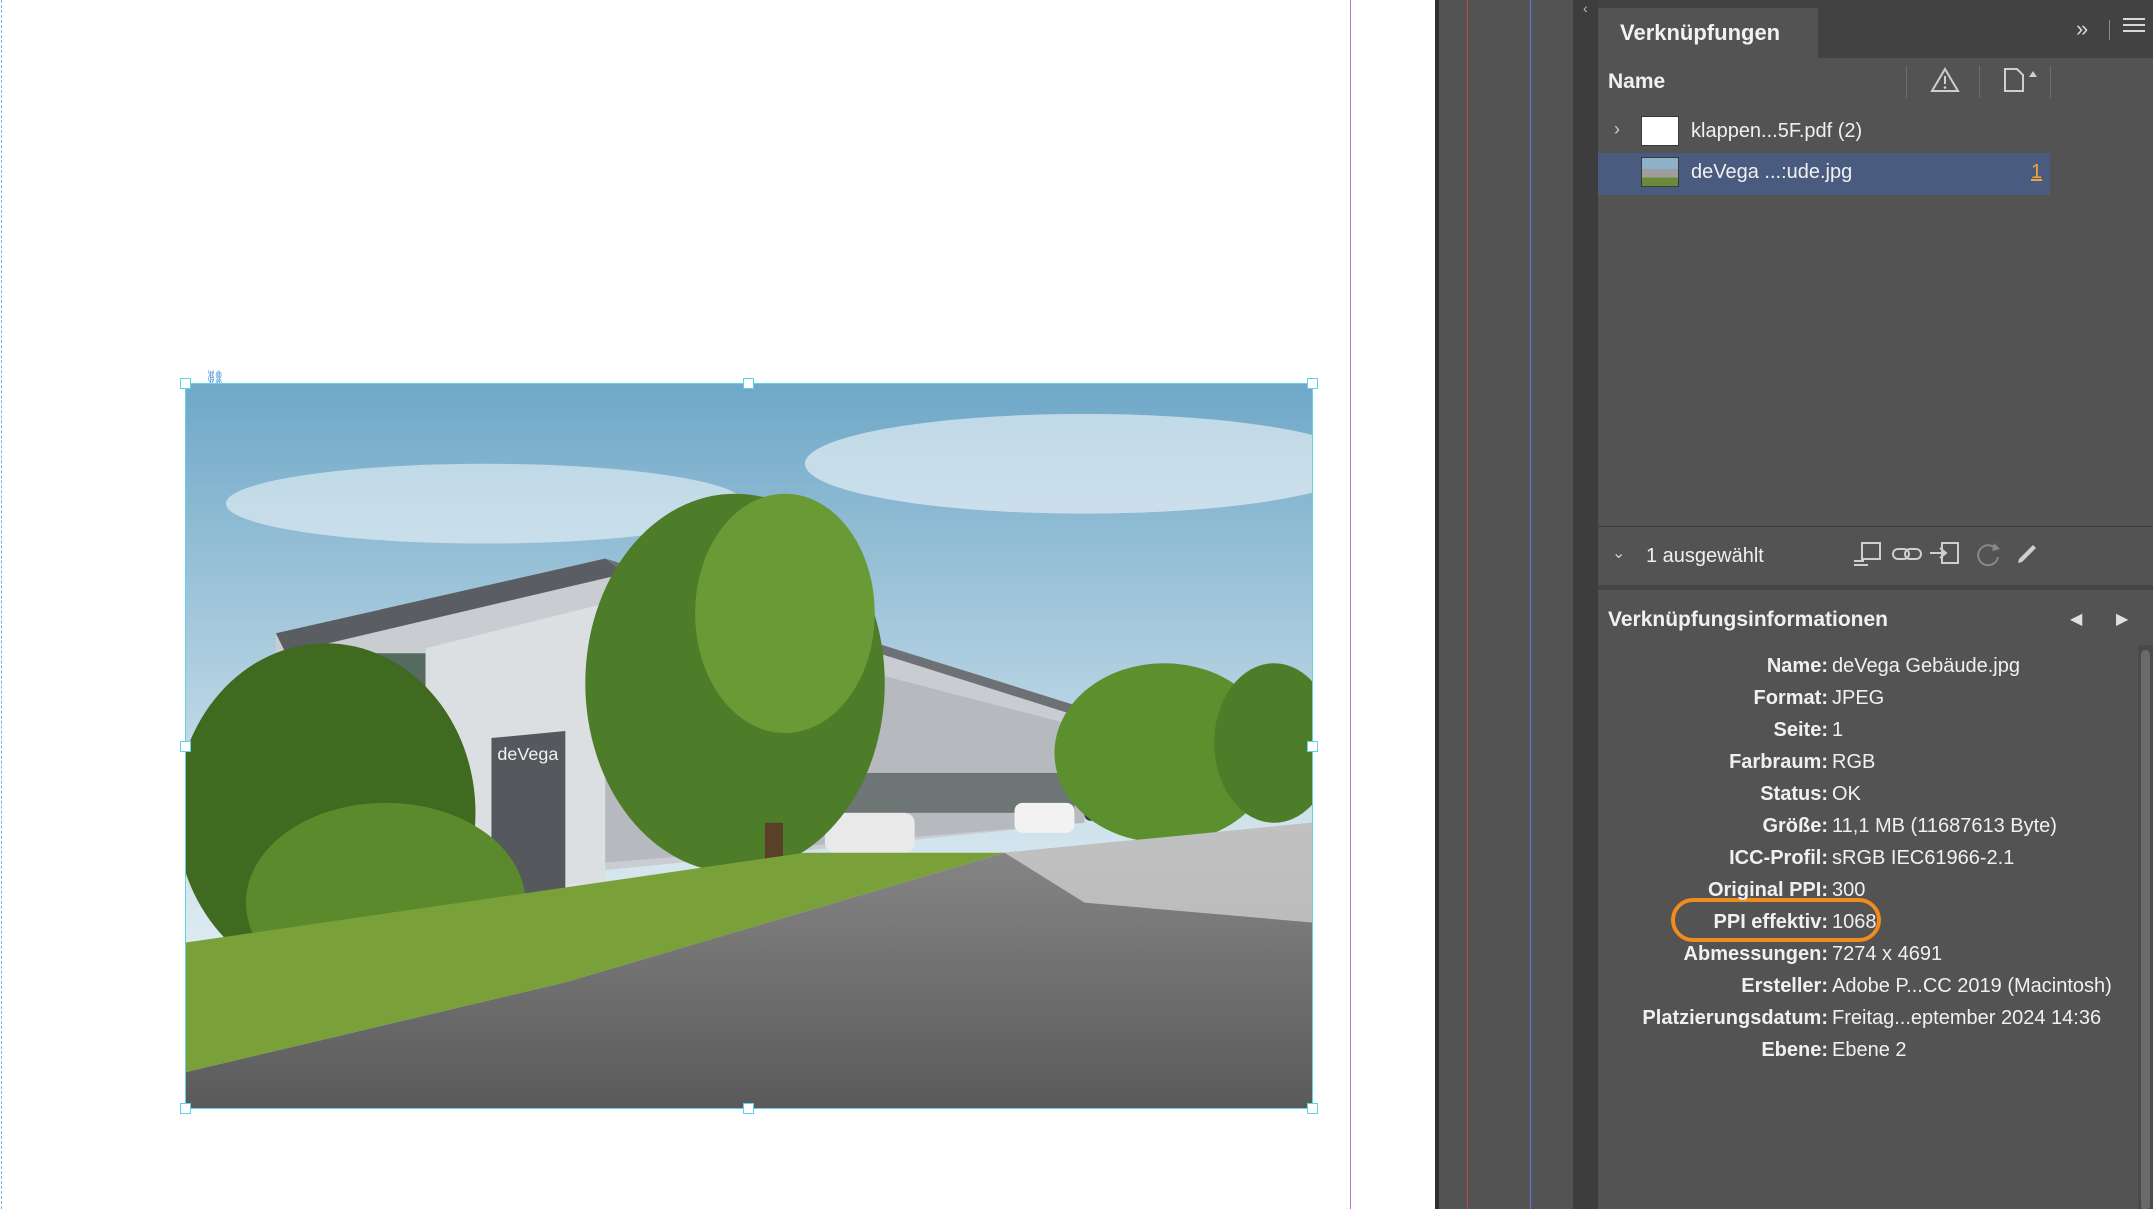  What do you see at coordinates (1794, 1050) in the screenshot?
I see `info-key: Ebene:` at bounding box center [1794, 1050].